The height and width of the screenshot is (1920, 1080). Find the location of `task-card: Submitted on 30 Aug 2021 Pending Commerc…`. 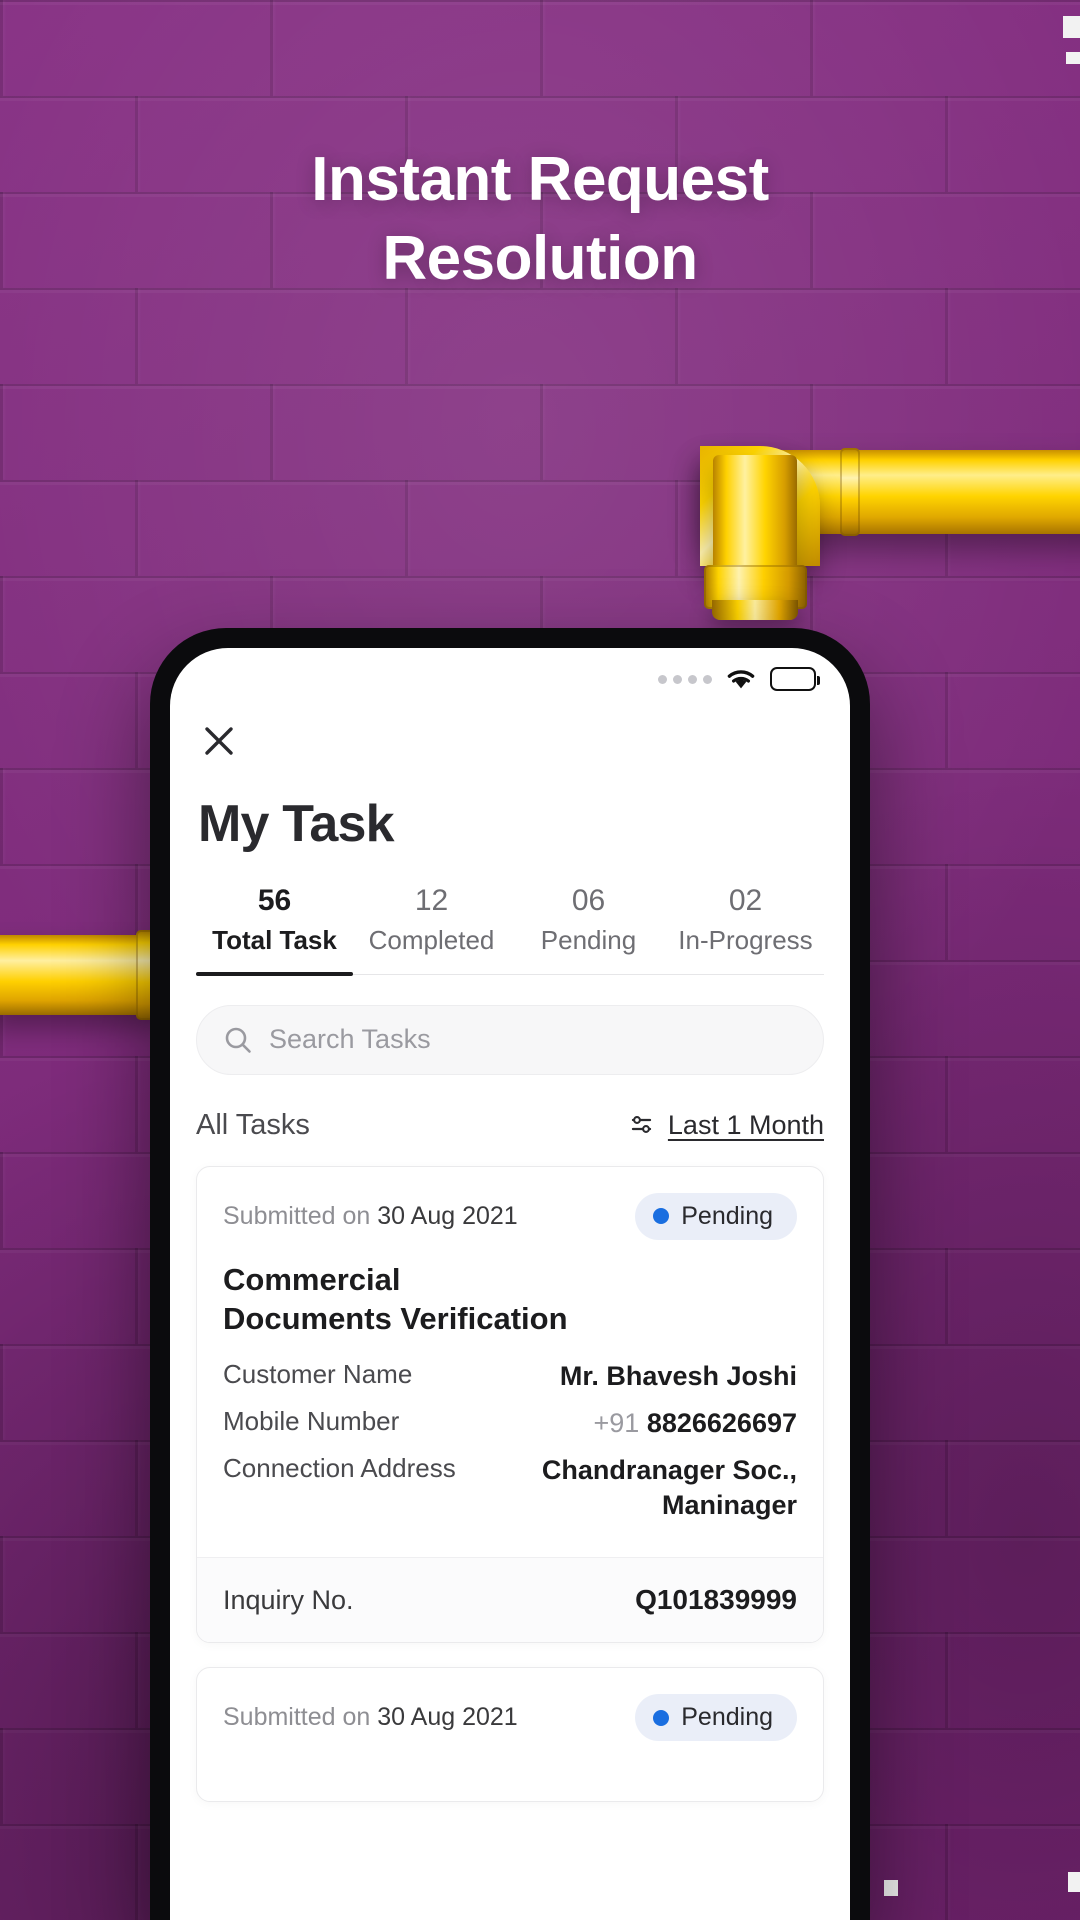

task-card: Submitted on 30 Aug 2021 Pending Commerc… is located at coordinates (510, 1404).